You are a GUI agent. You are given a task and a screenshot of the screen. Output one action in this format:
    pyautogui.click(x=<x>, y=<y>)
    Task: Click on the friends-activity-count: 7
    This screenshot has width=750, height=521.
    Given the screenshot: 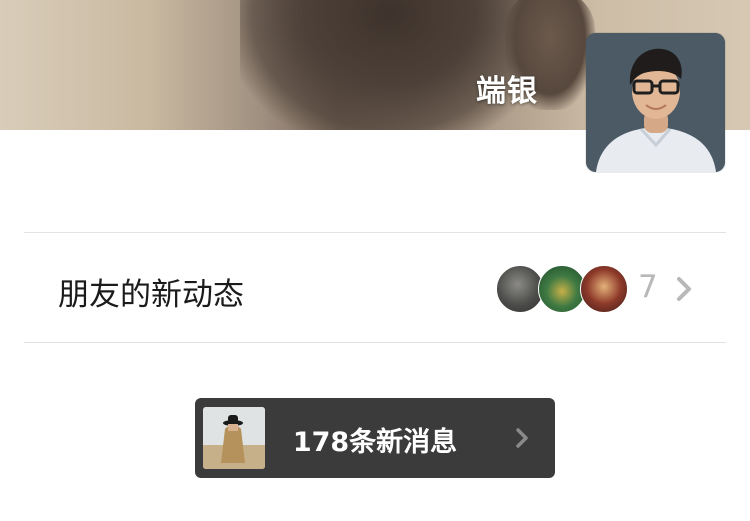 What is the action you would take?
    pyautogui.click(x=648, y=287)
    